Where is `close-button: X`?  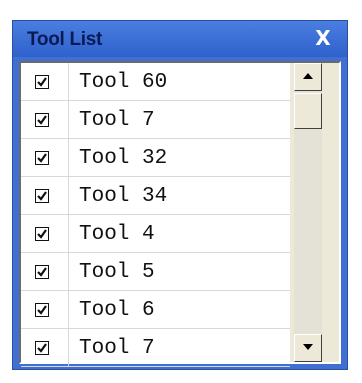 close-button: X is located at coordinates (323, 38).